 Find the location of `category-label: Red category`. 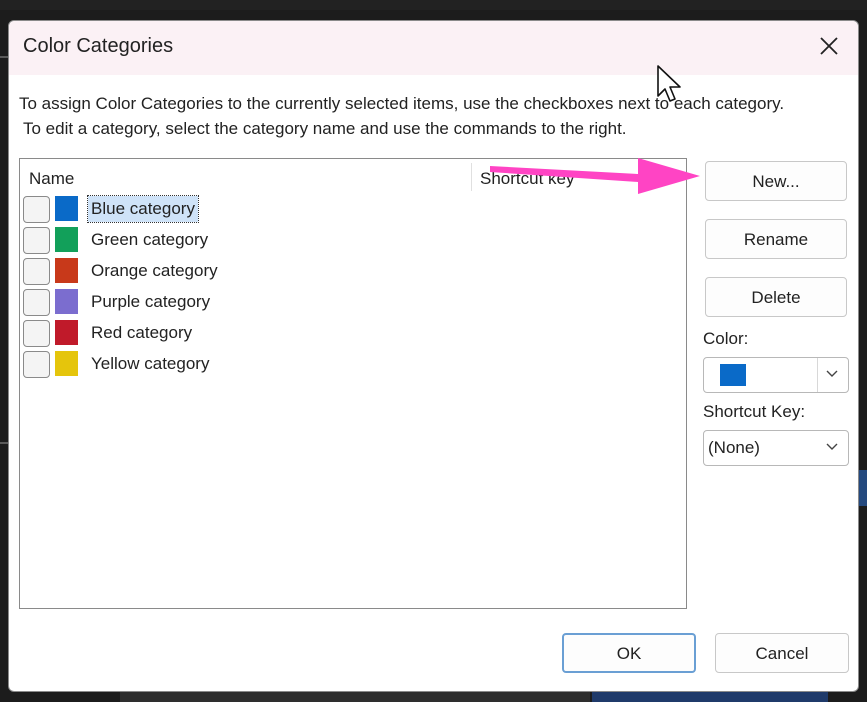

category-label: Red category is located at coordinates (141, 333).